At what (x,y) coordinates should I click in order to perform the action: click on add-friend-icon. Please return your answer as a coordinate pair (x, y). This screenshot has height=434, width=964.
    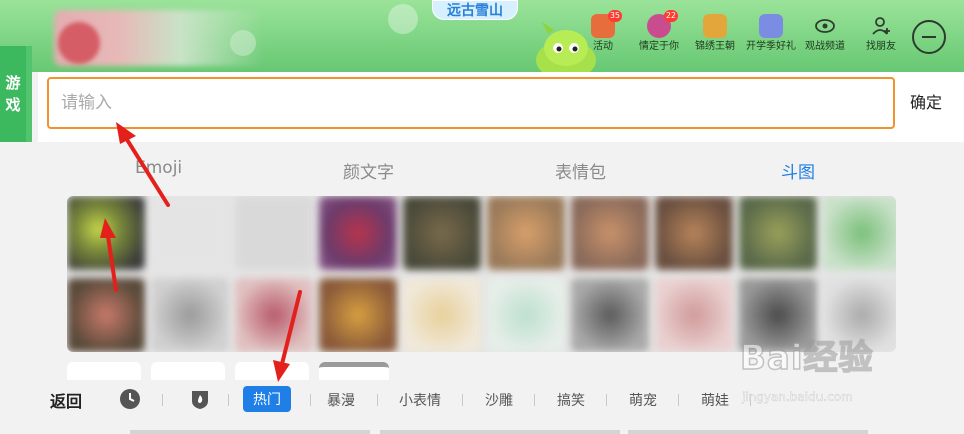
    Looking at the image, I should click on (881, 26).